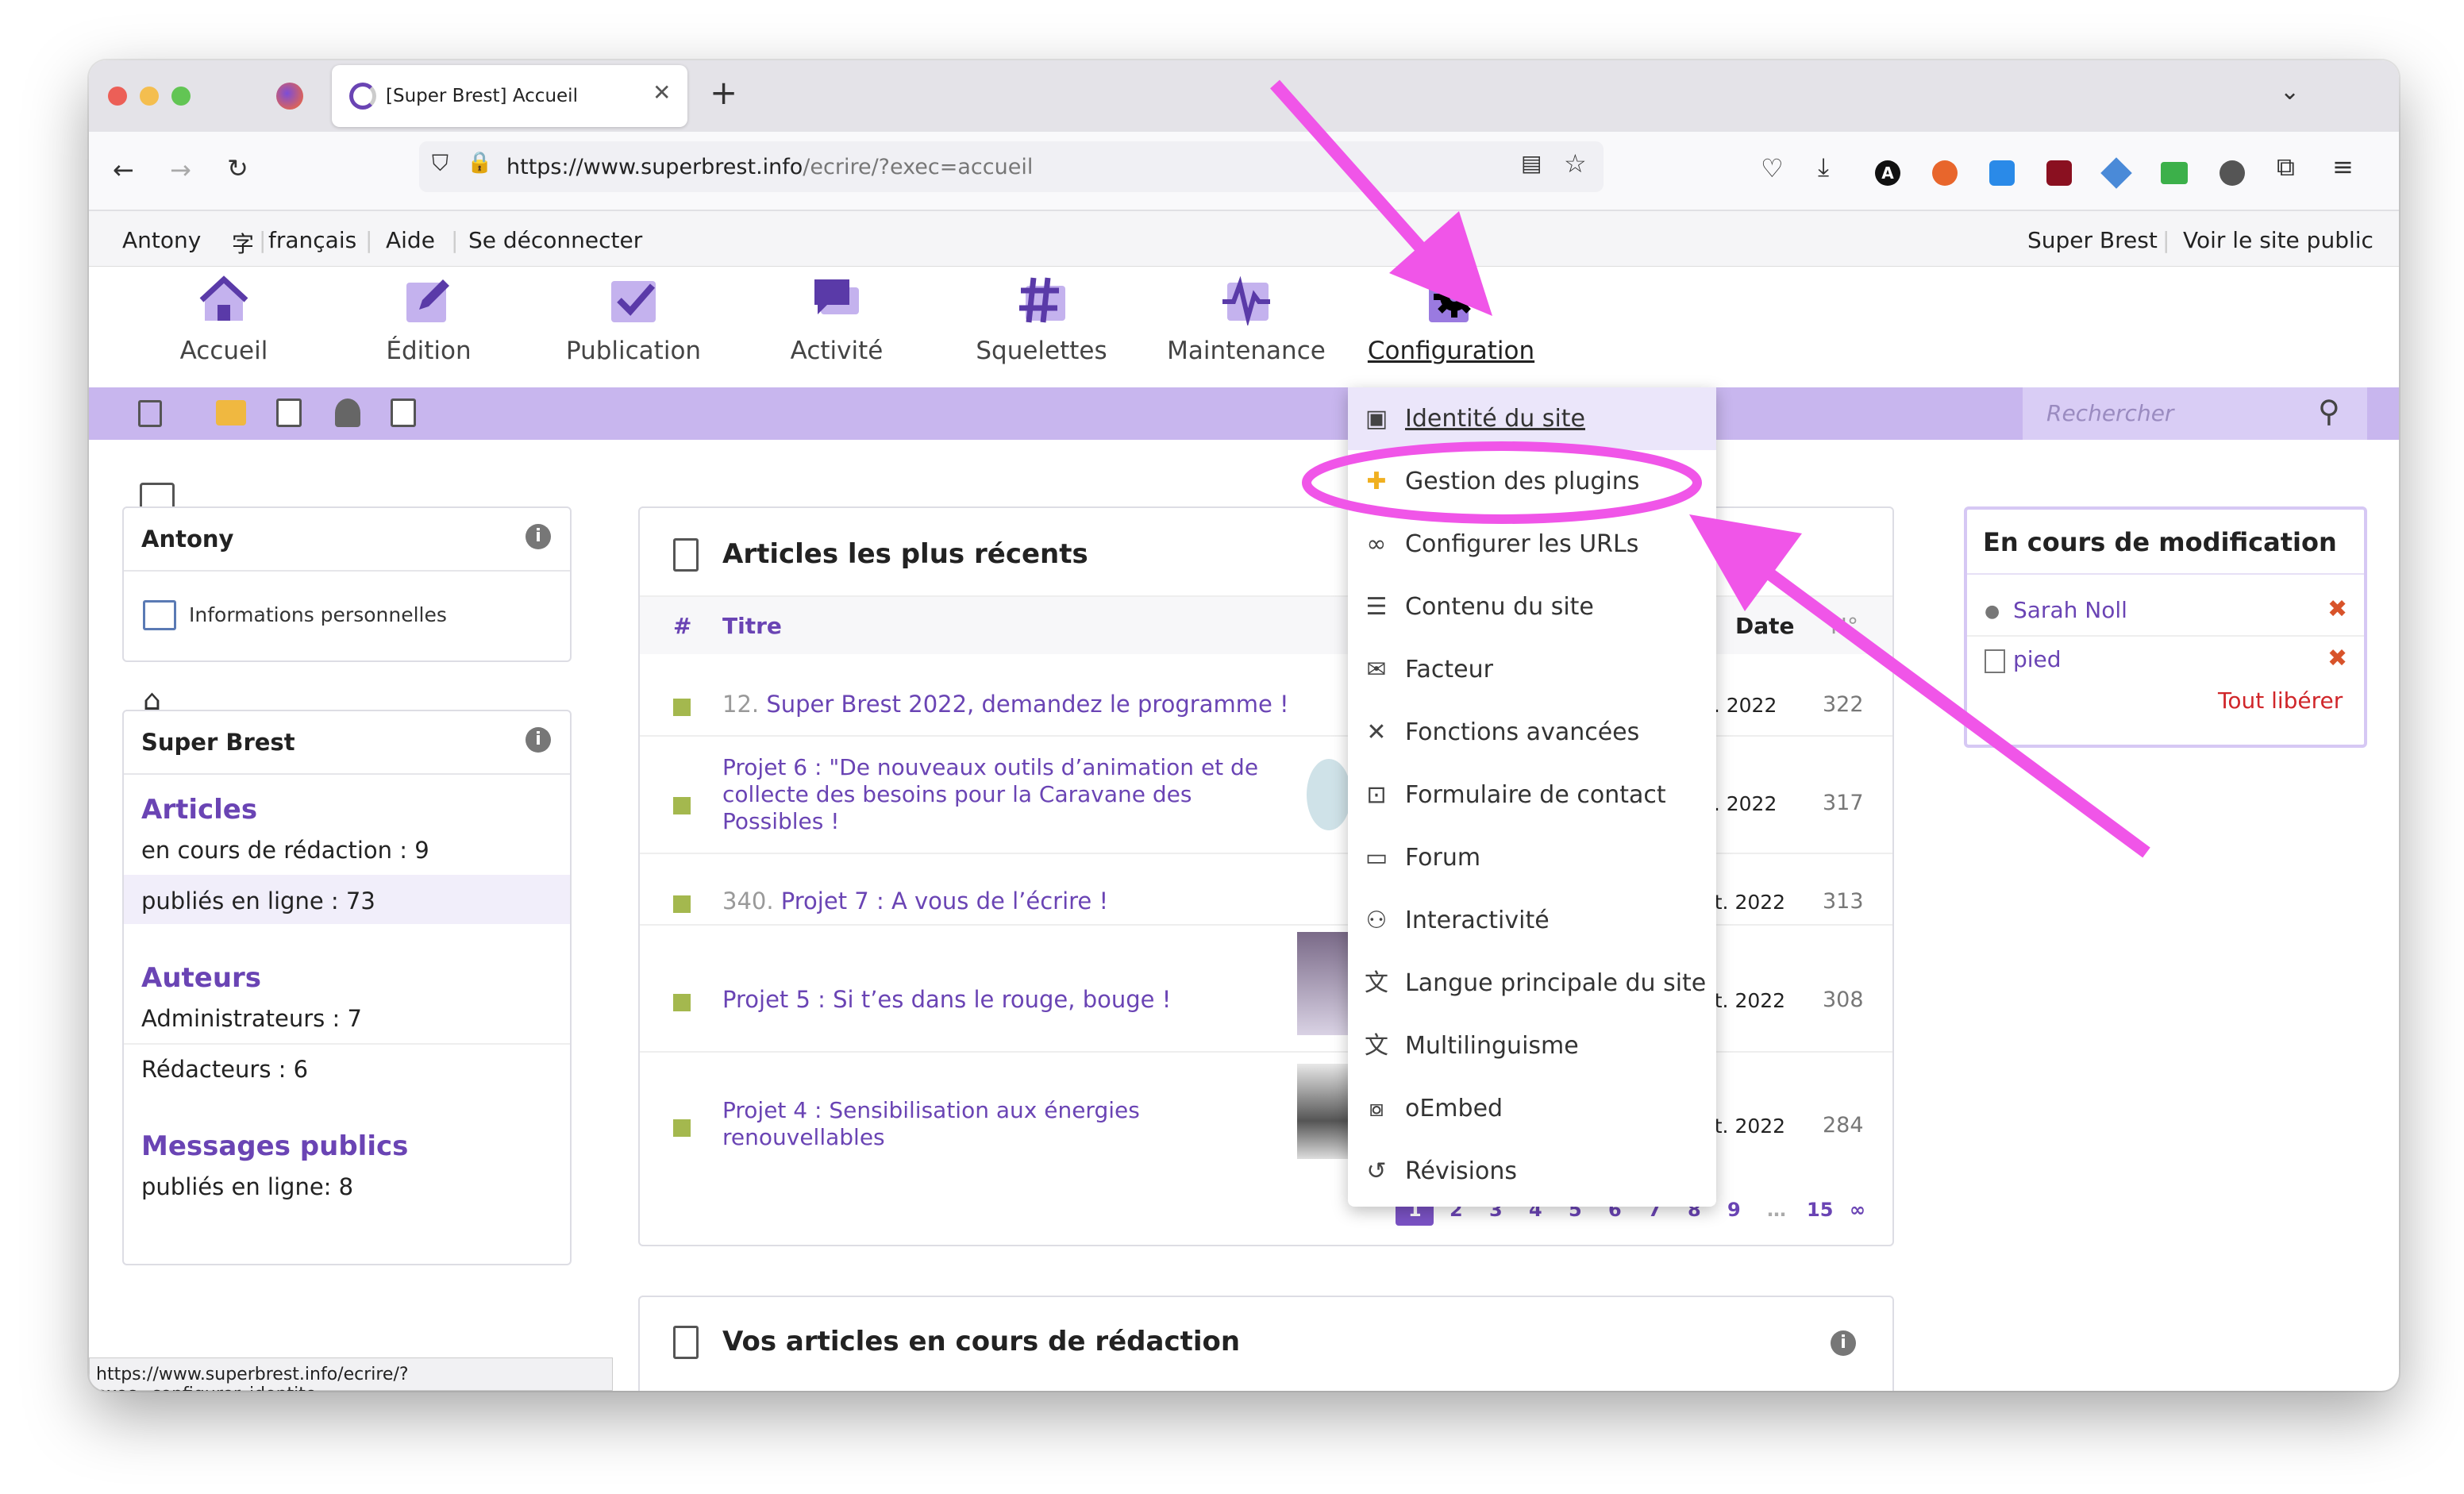  I want to click on annotation-arrow-top, so click(1352, 171).